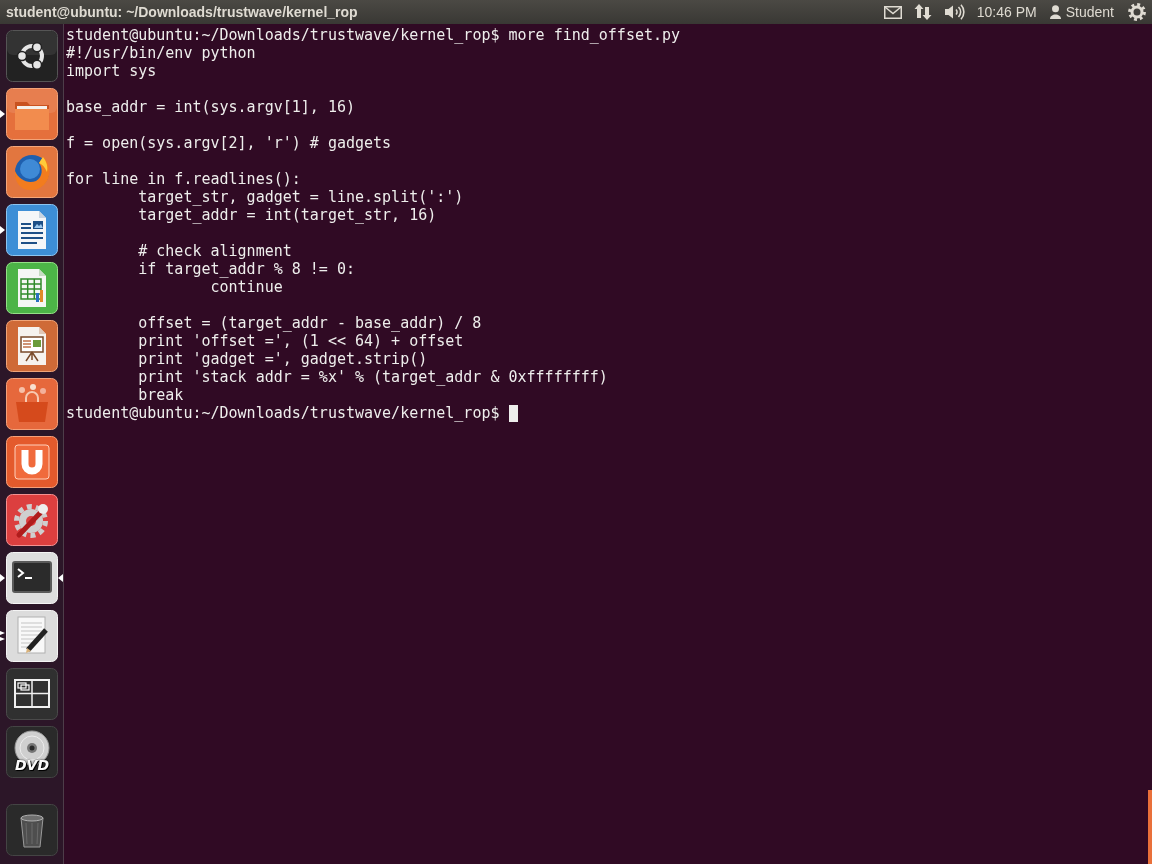  Describe the element at coordinates (161, 53) in the screenshot. I see `code-line: #!/usr/bin/env python` at that location.